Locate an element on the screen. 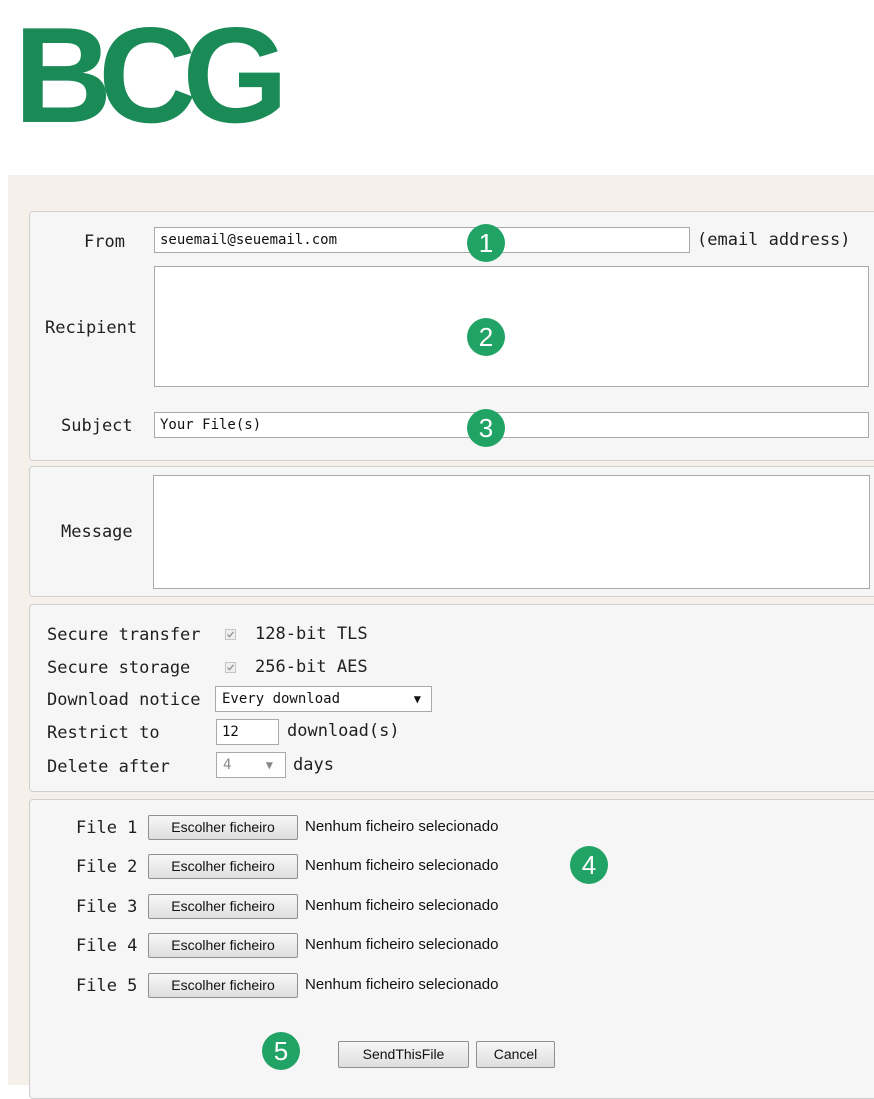 This screenshot has width=874, height=1099. file-2-label: File 2 is located at coordinates (107, 867).